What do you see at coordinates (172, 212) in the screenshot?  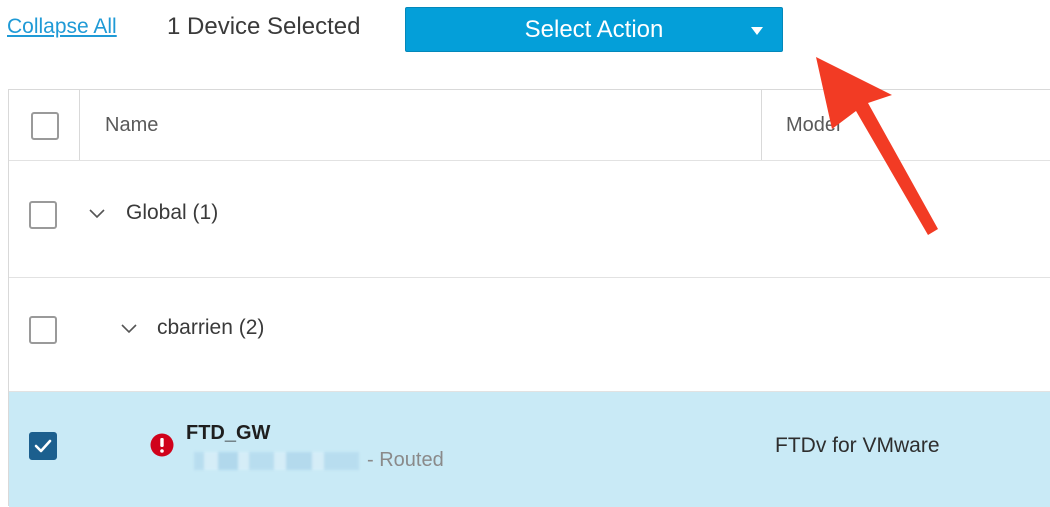 I see `group-label-global: Global (1)` at bounding box center [172, 212].